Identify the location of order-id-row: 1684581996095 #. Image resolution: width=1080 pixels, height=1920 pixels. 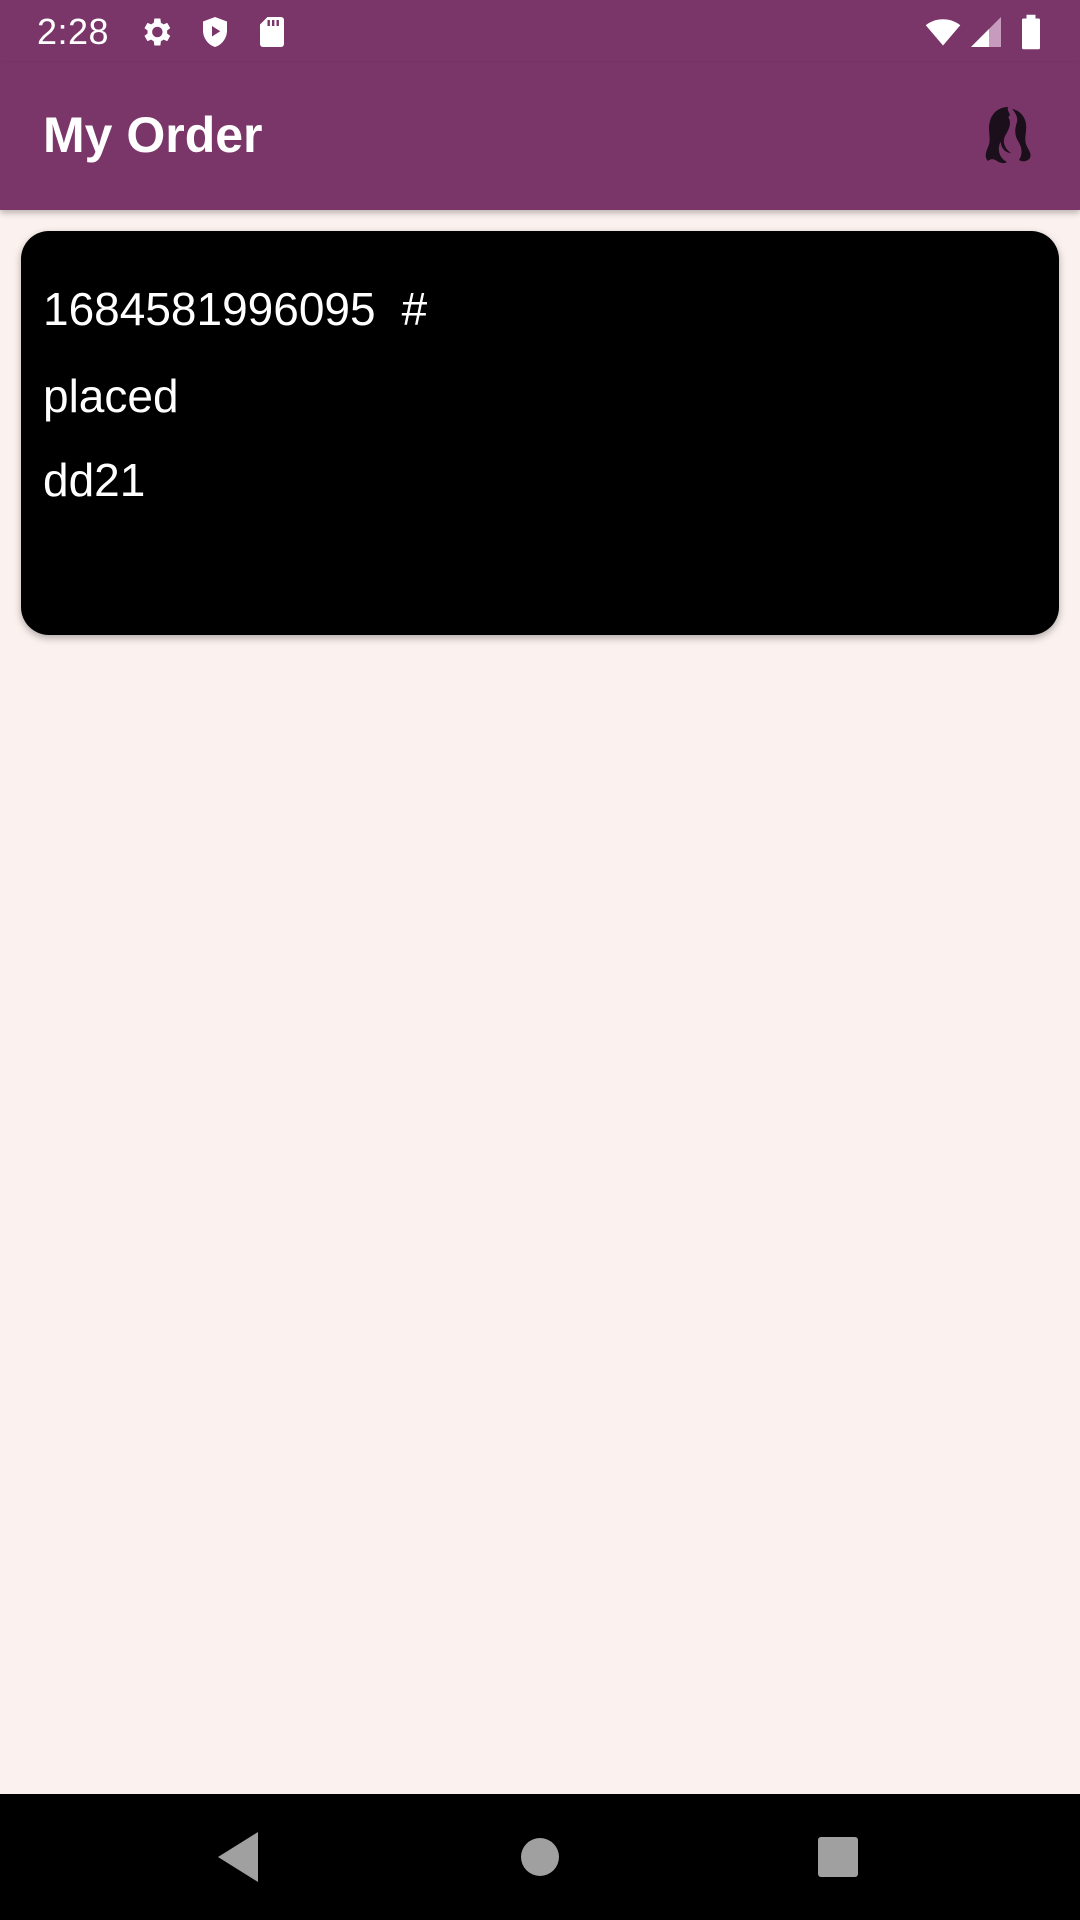
(235, 309).